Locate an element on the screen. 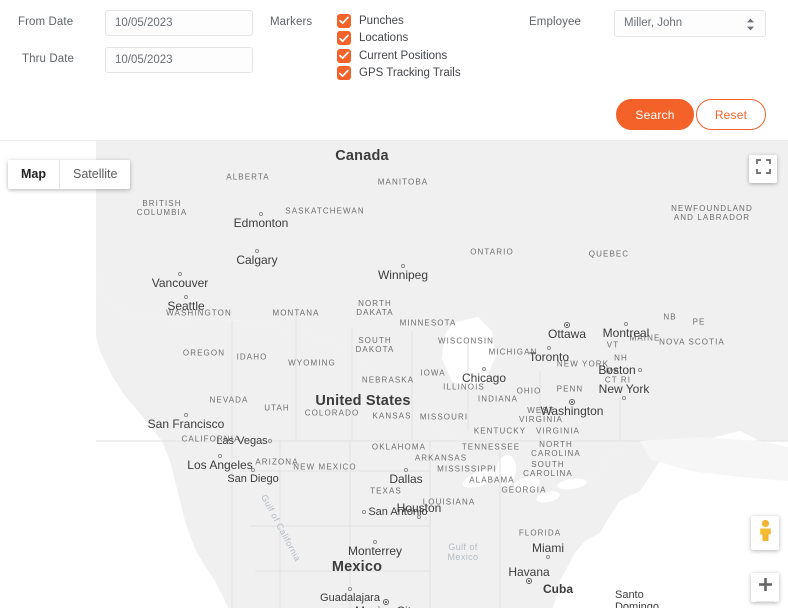 The width and height of the screenshot is (788, 608). map-type-satellite-button: Satellite is located at coordinates (94, 174).